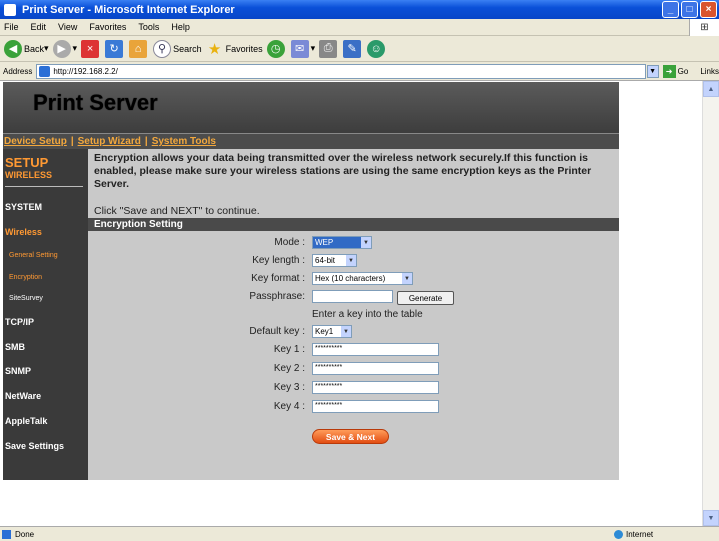 Image resolution: width=719 pixels, height=541 pixels. I want to click on address-bar: Address http://192.168.2.2/ ▼ ➜ Go Links, so click(359, 71).